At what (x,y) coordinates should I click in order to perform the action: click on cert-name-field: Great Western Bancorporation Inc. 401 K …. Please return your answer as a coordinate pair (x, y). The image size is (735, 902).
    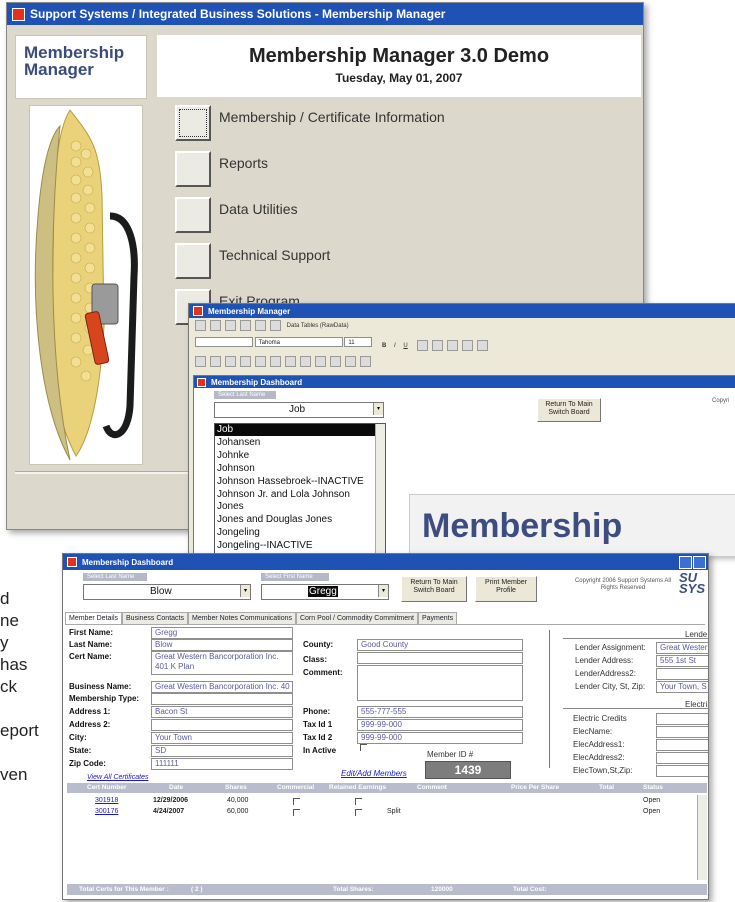
    Looking at the image, I should click on (222, 663).